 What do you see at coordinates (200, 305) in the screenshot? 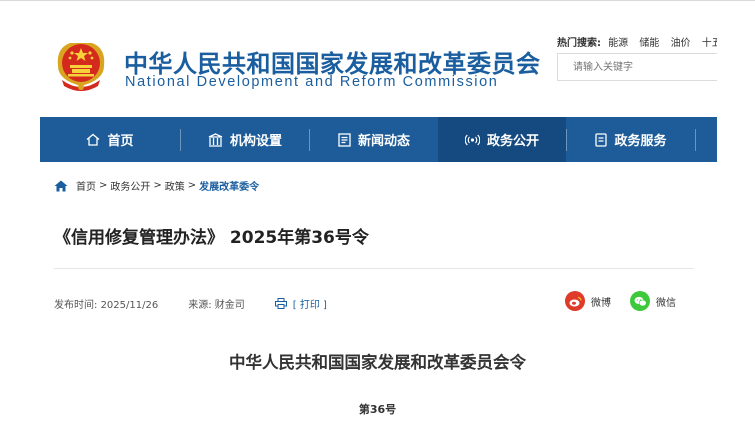
I see `source-label: 来源:` at bounding box center [200, 305].